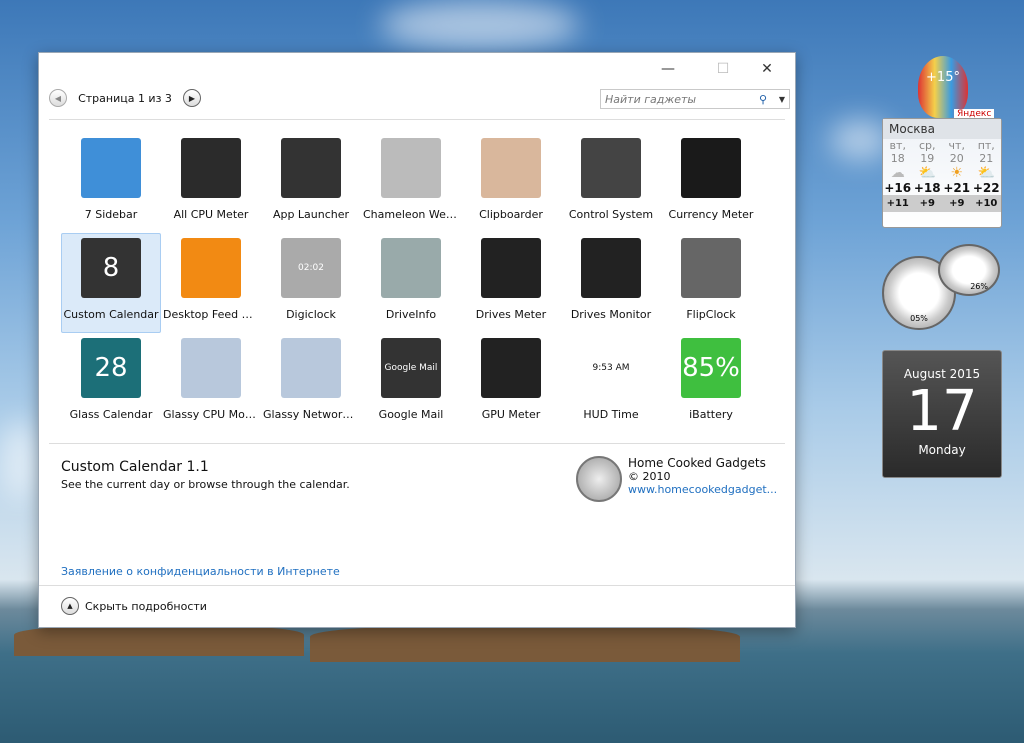 This screenshot has height=743, width=1024. What do you see at coordinates (986, 145) in the screenshot?
I see `forecast-day: пт,` at bounding box center [986, 145].